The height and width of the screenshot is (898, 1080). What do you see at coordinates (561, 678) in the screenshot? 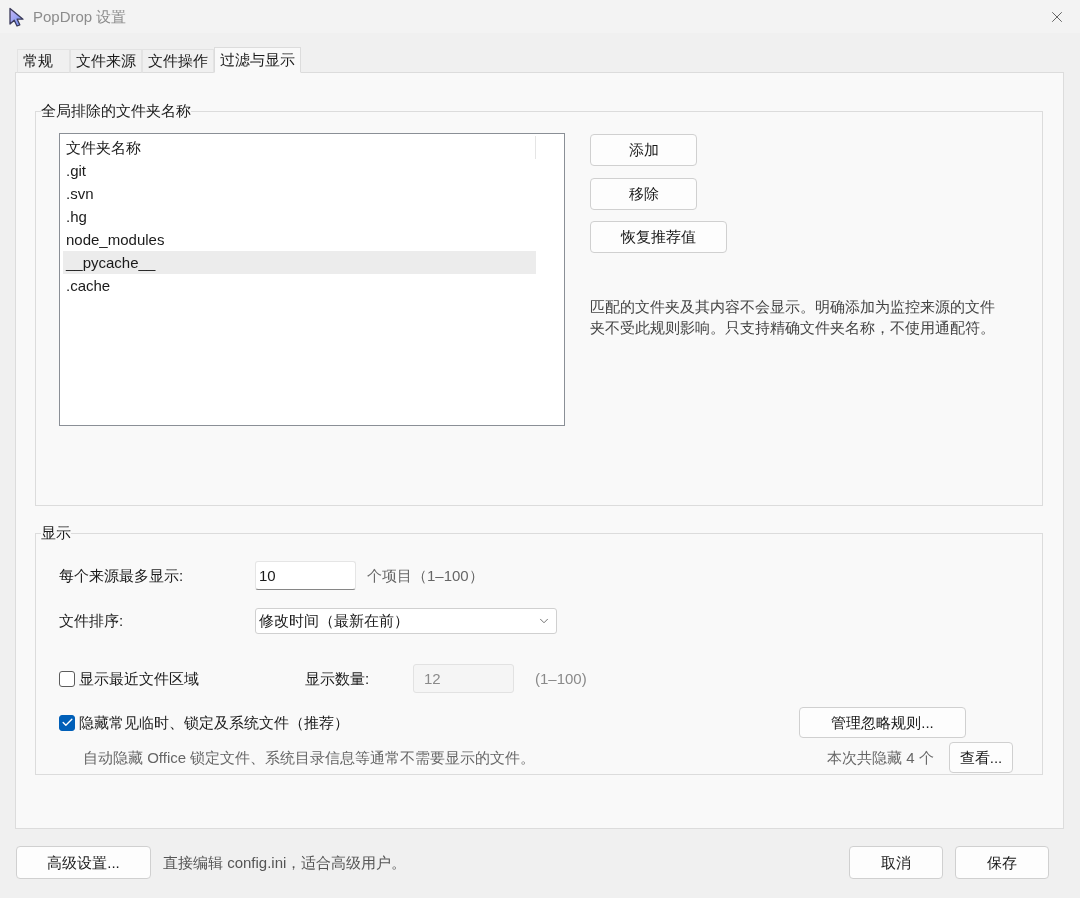
I see `range-hint: (1–100)` at bounding box center [561, 678].